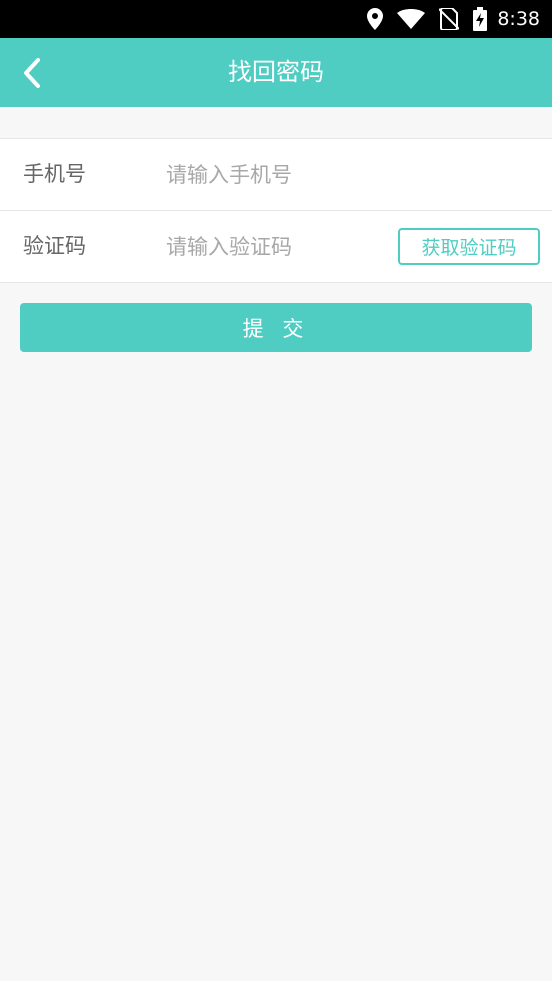 This screenshot has width=552, height=981. What do you see at coordinates (518, 19) in the screenshot?
I see `status-time: 8:38` at bounding box center [518, 19].